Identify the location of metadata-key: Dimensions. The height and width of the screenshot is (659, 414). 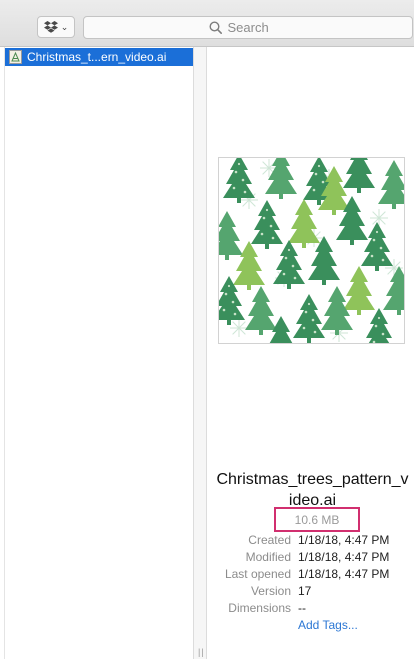
(259, 608).